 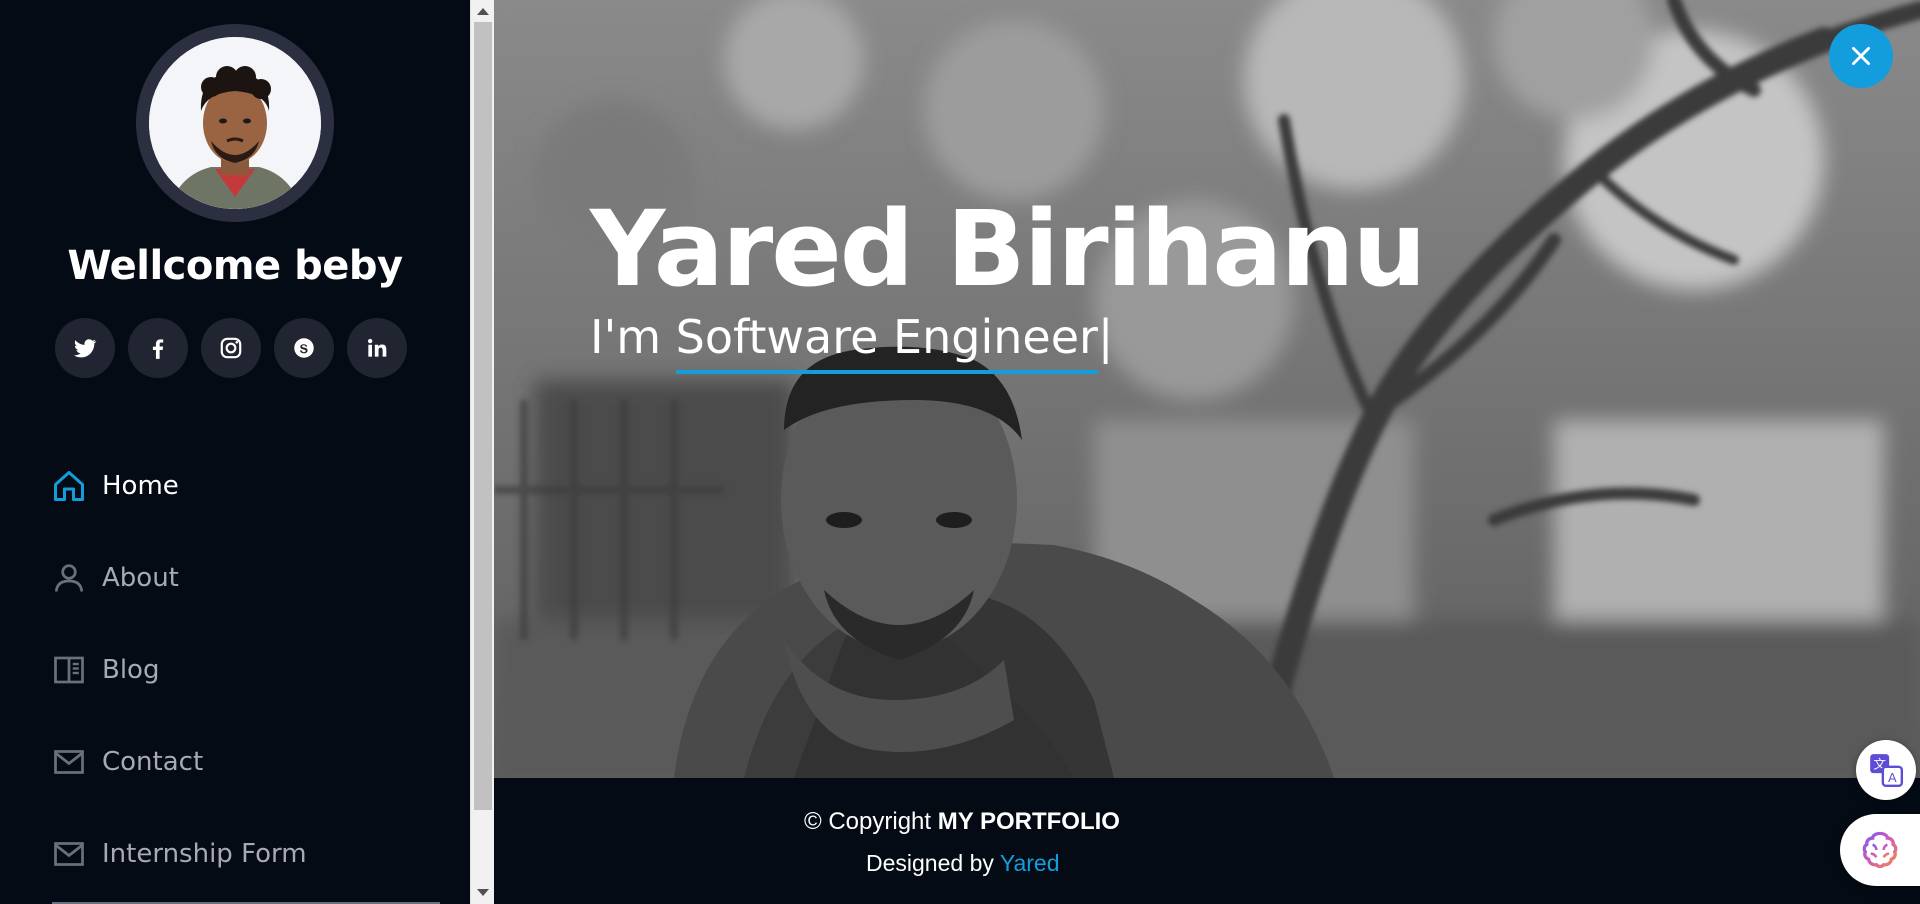 I want to click on instagram-link, so click(x=231, y=348).